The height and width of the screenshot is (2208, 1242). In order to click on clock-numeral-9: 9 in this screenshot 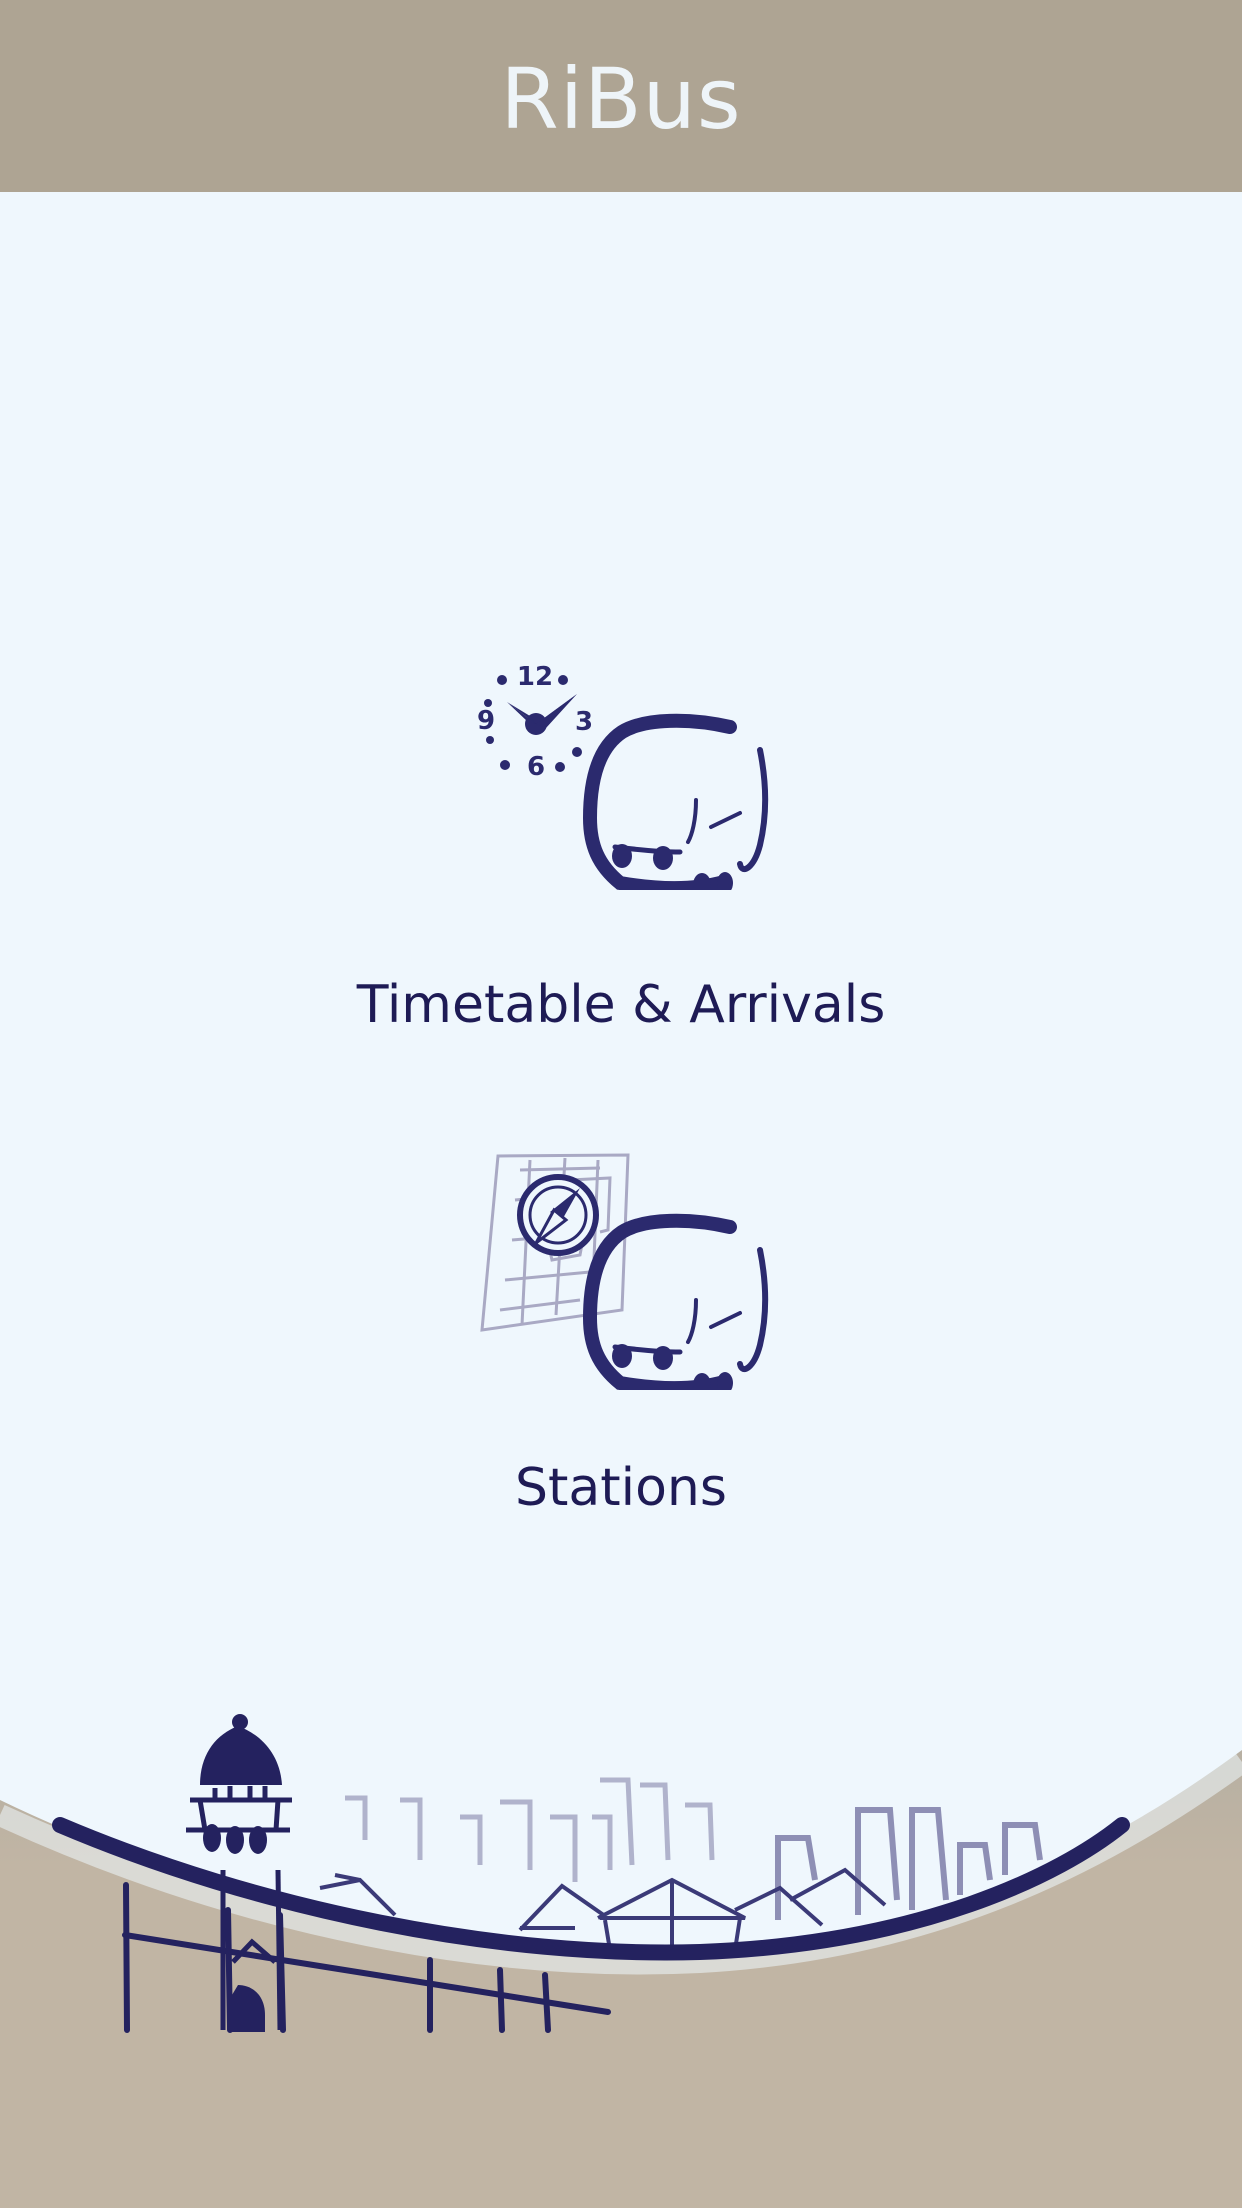, I will do `click(486, 721)`.